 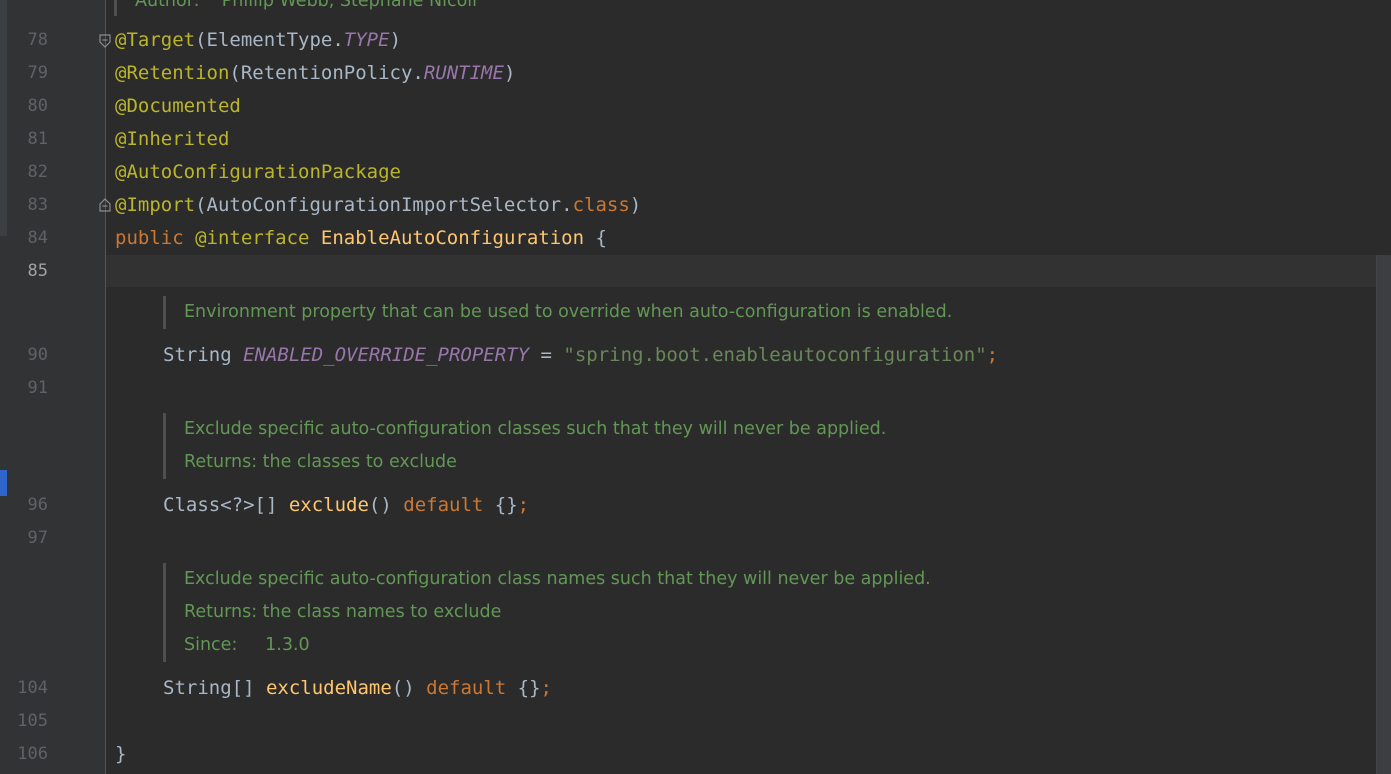 I want to click on annotation: @Retention, so click(x=172, y=73).